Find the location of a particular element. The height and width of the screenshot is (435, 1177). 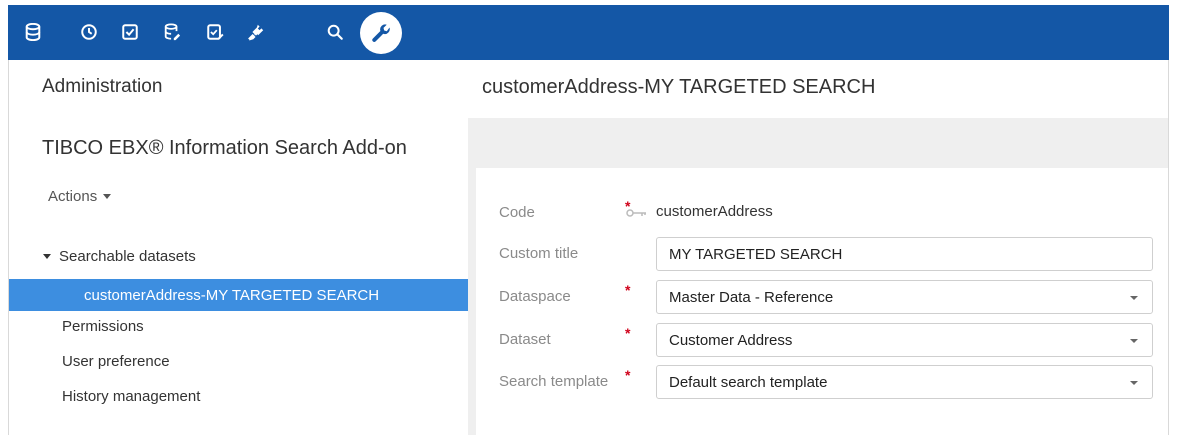

primary-key-icon is located at coordinates (636, 213).